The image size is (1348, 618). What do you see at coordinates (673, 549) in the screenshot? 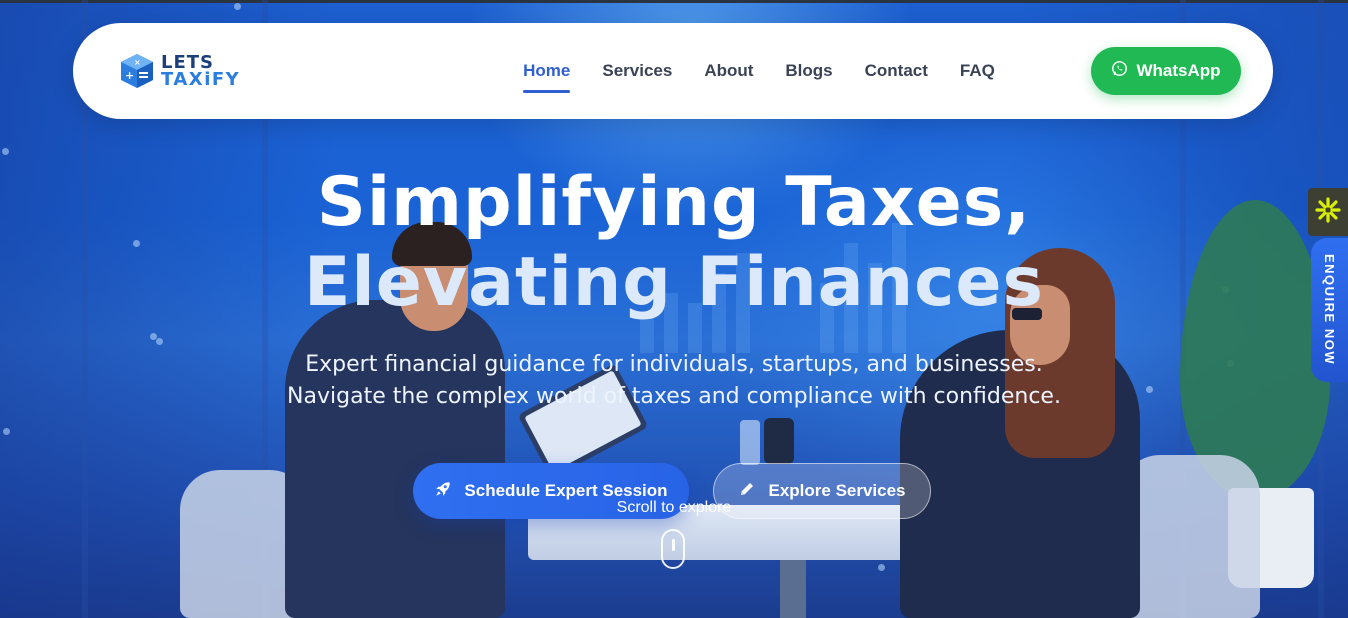
I see `scroll-mouse-icon` at bounding box center [673, 549].